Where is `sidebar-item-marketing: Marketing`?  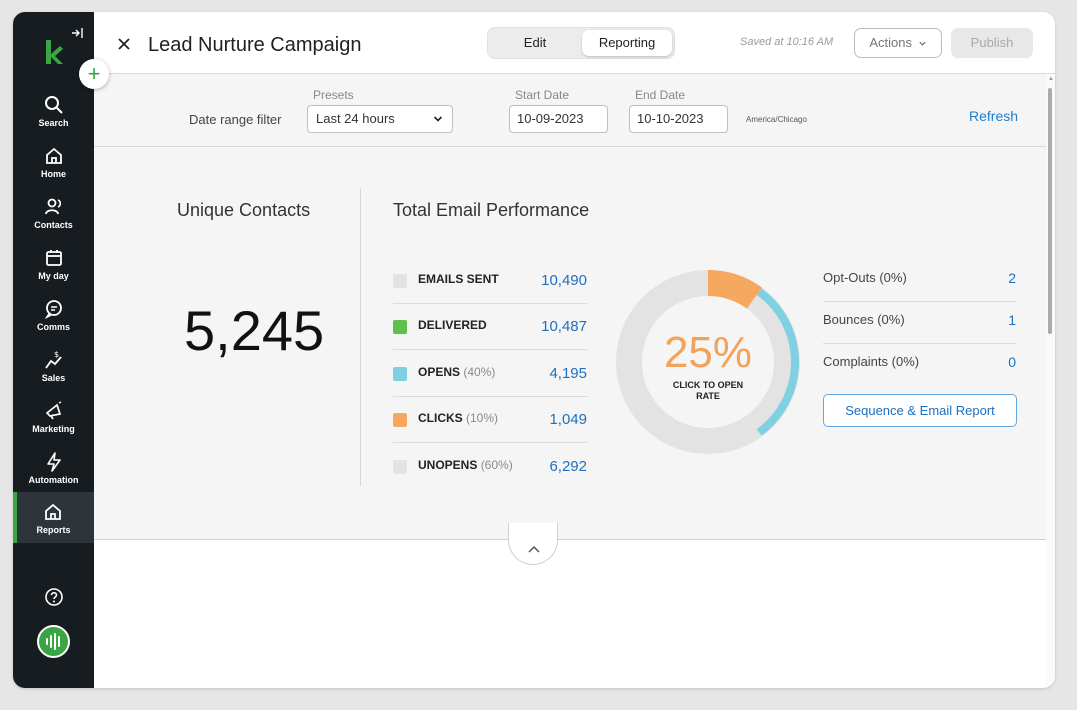
sidebar-item-marketing: Marketing is located at coordinates (53, 421).